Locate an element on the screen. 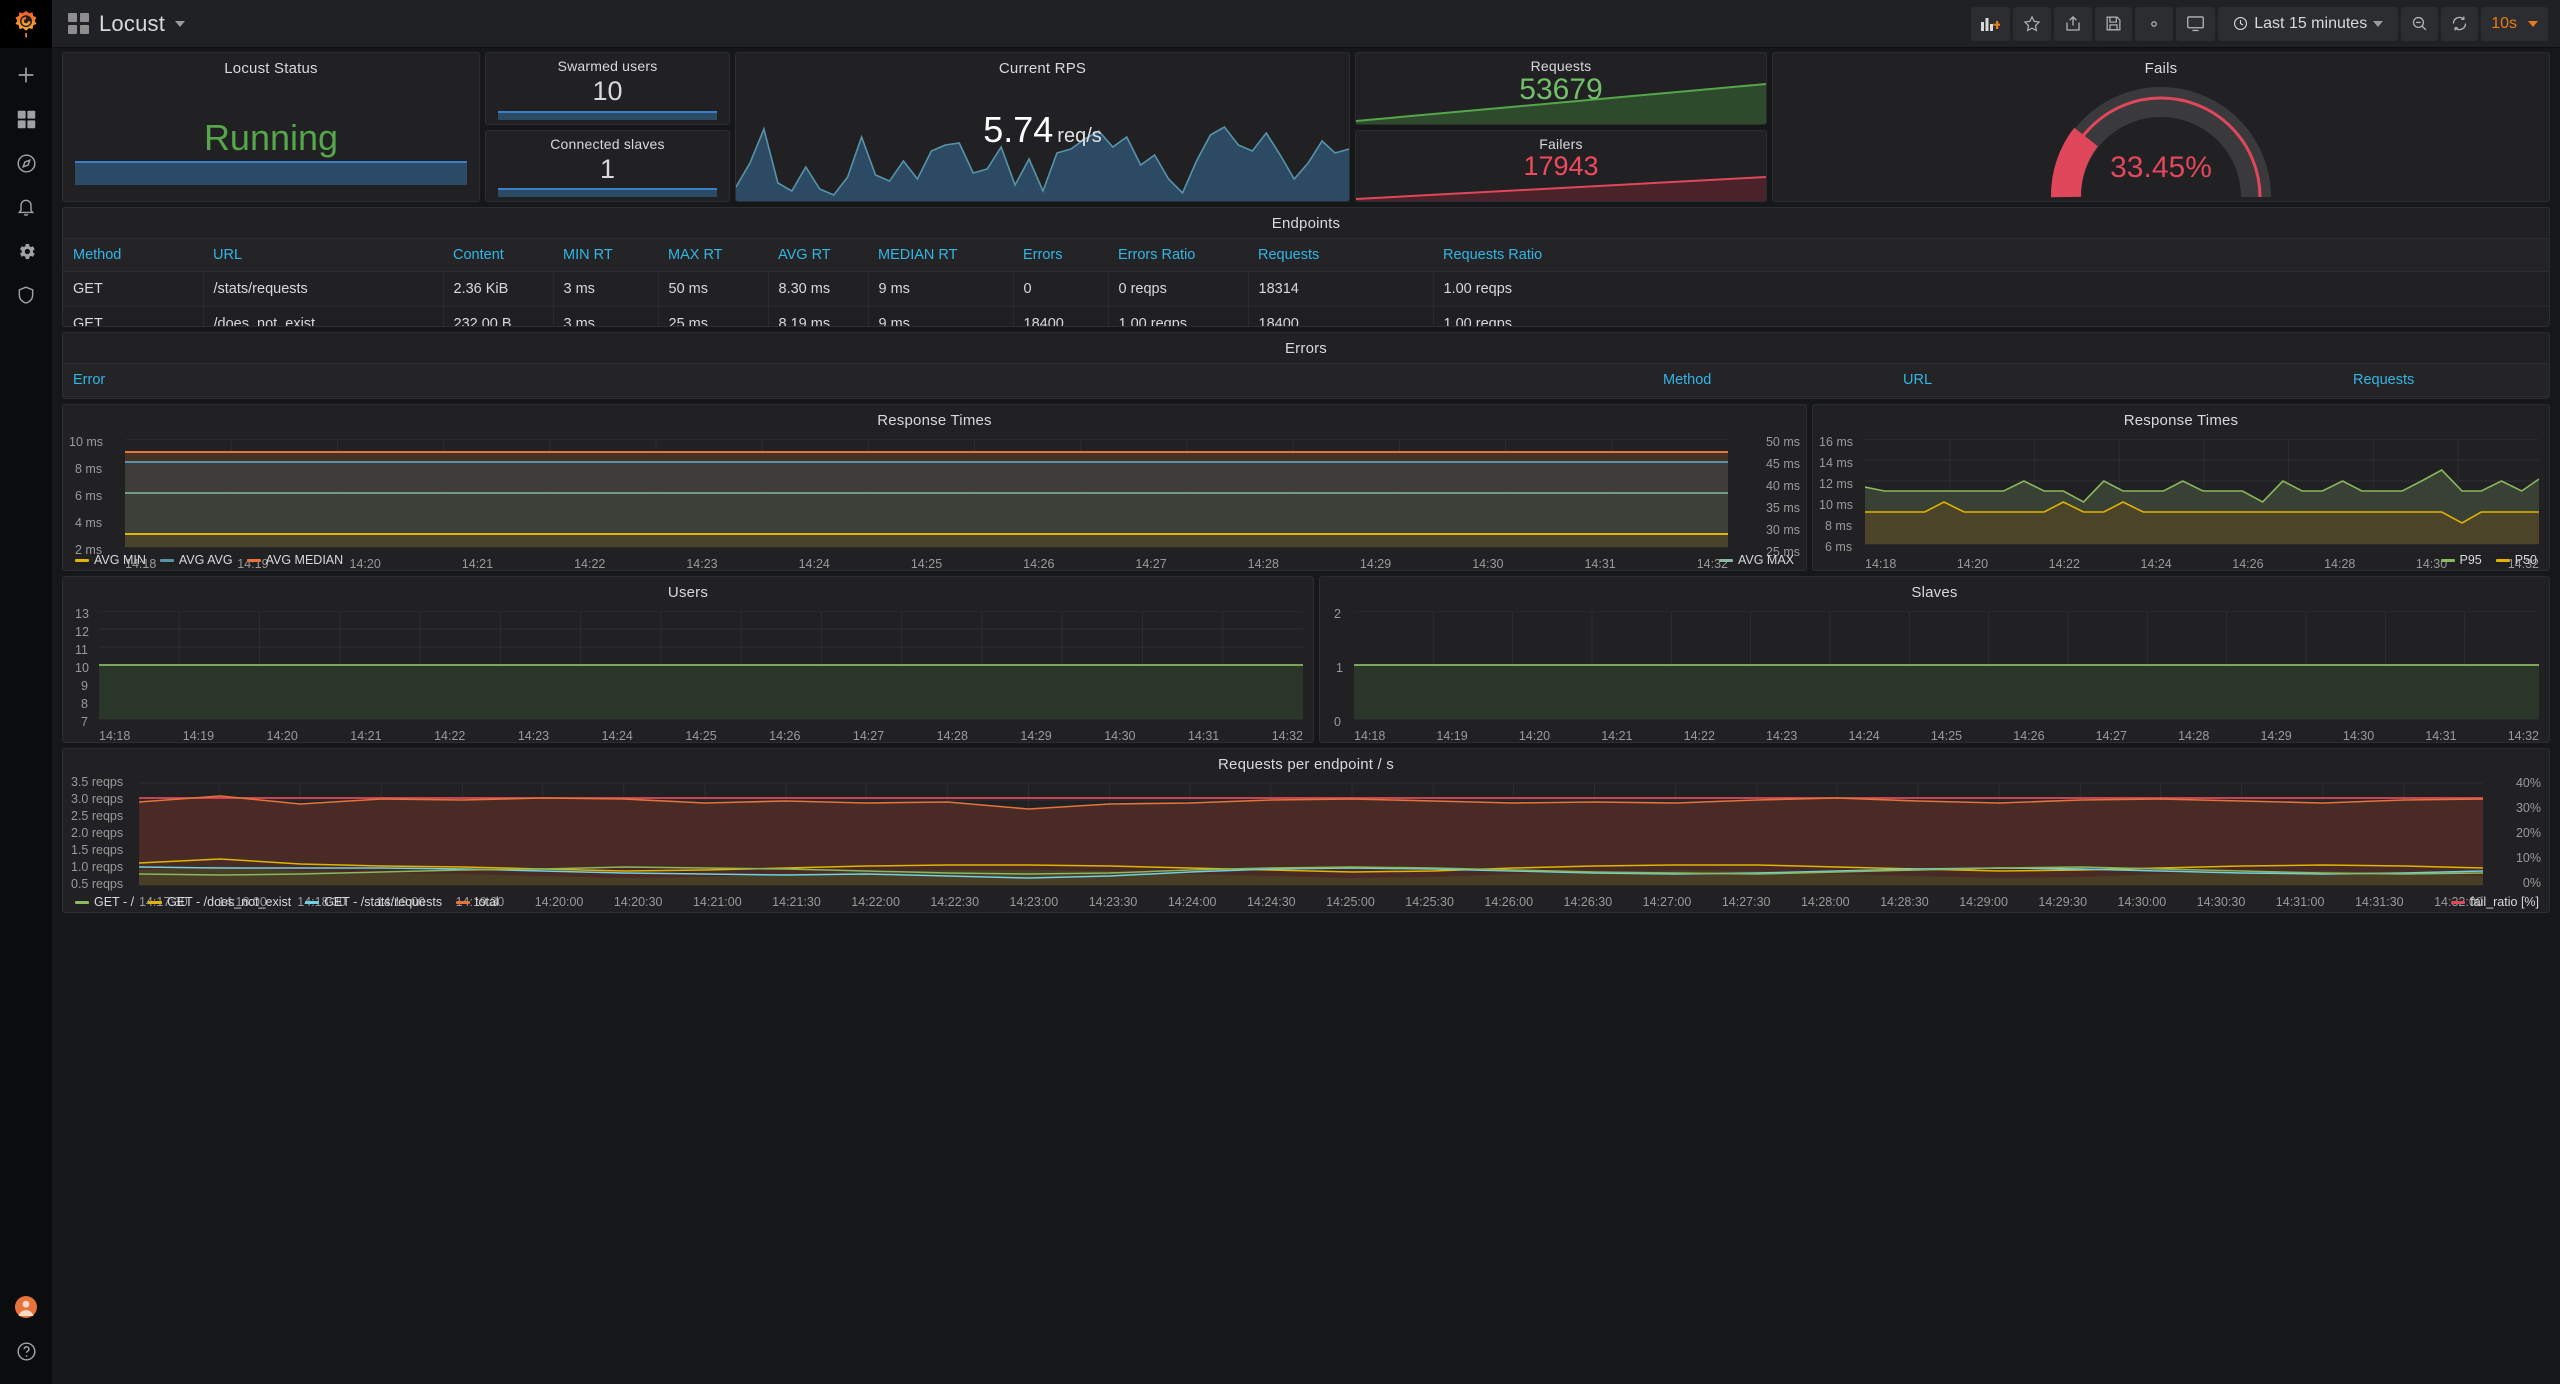  th-errors: Errors is located at coordinates (1060, 255).